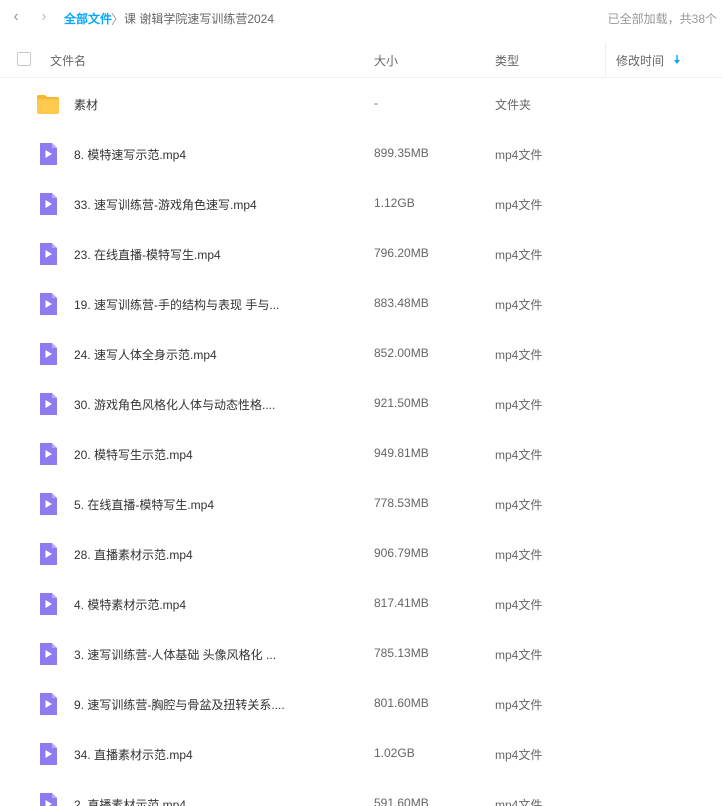  I want to click on file-size: -, so click(376, 103).